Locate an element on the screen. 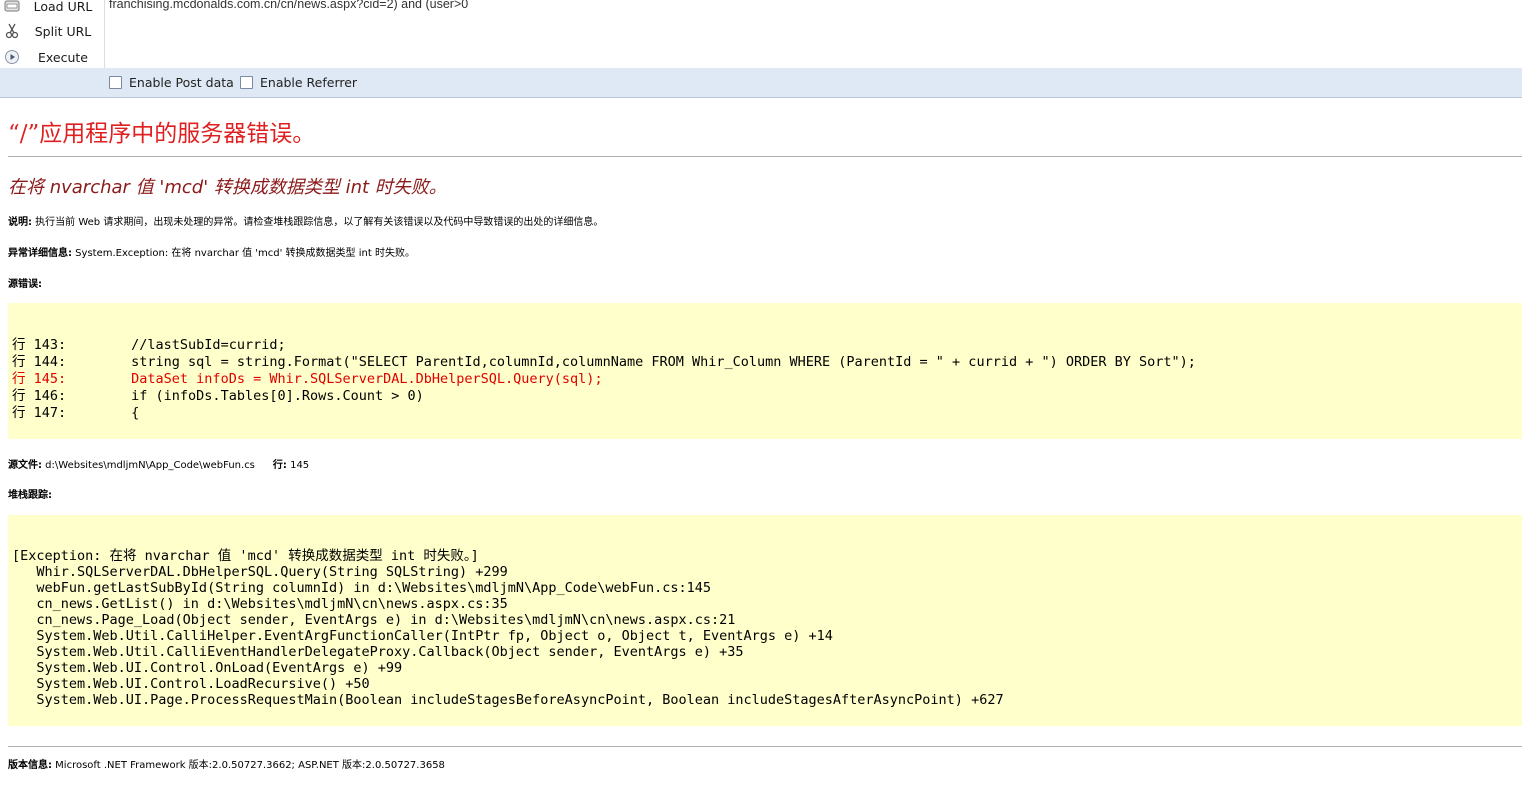  source-error-label: 源错误: is located at coordinates (25, 284).